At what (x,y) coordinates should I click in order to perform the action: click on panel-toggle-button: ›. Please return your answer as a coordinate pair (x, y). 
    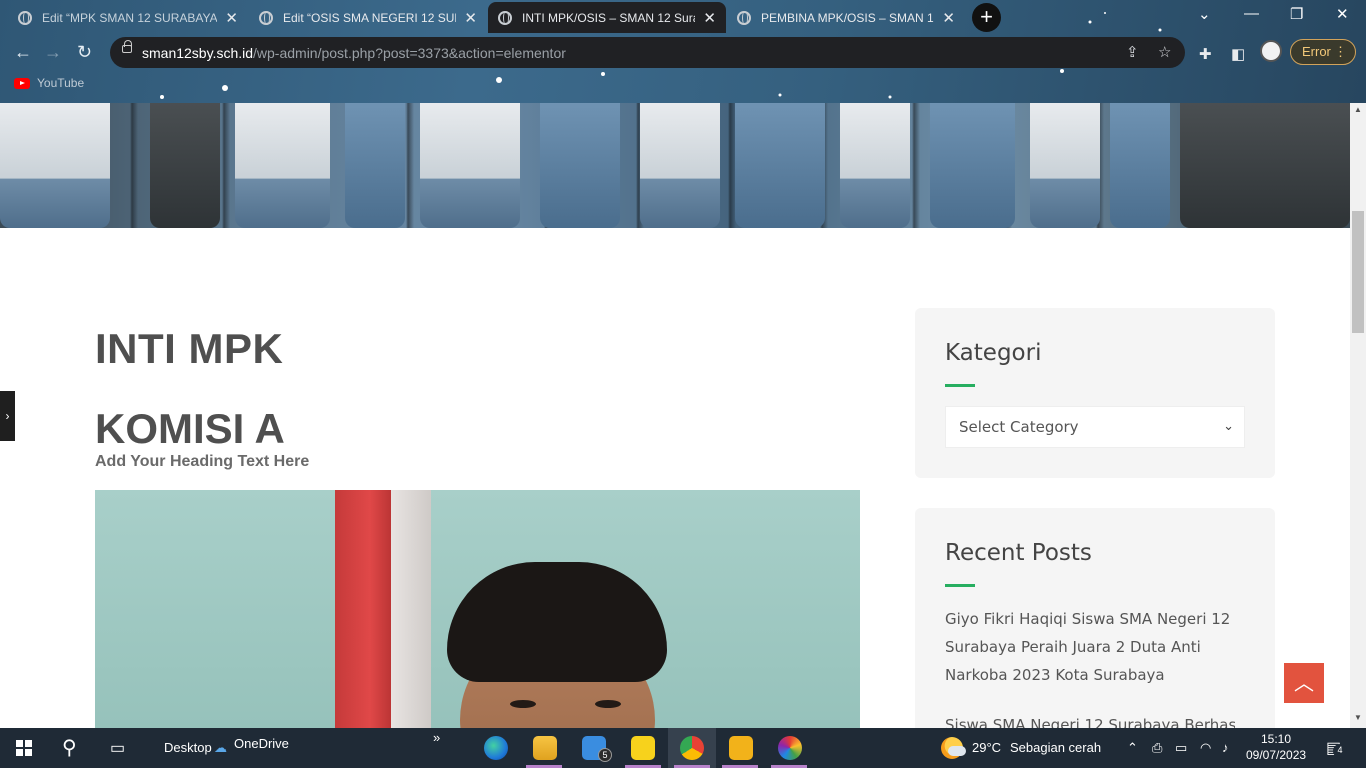
    Looking at the image, I should click on (7, 416).